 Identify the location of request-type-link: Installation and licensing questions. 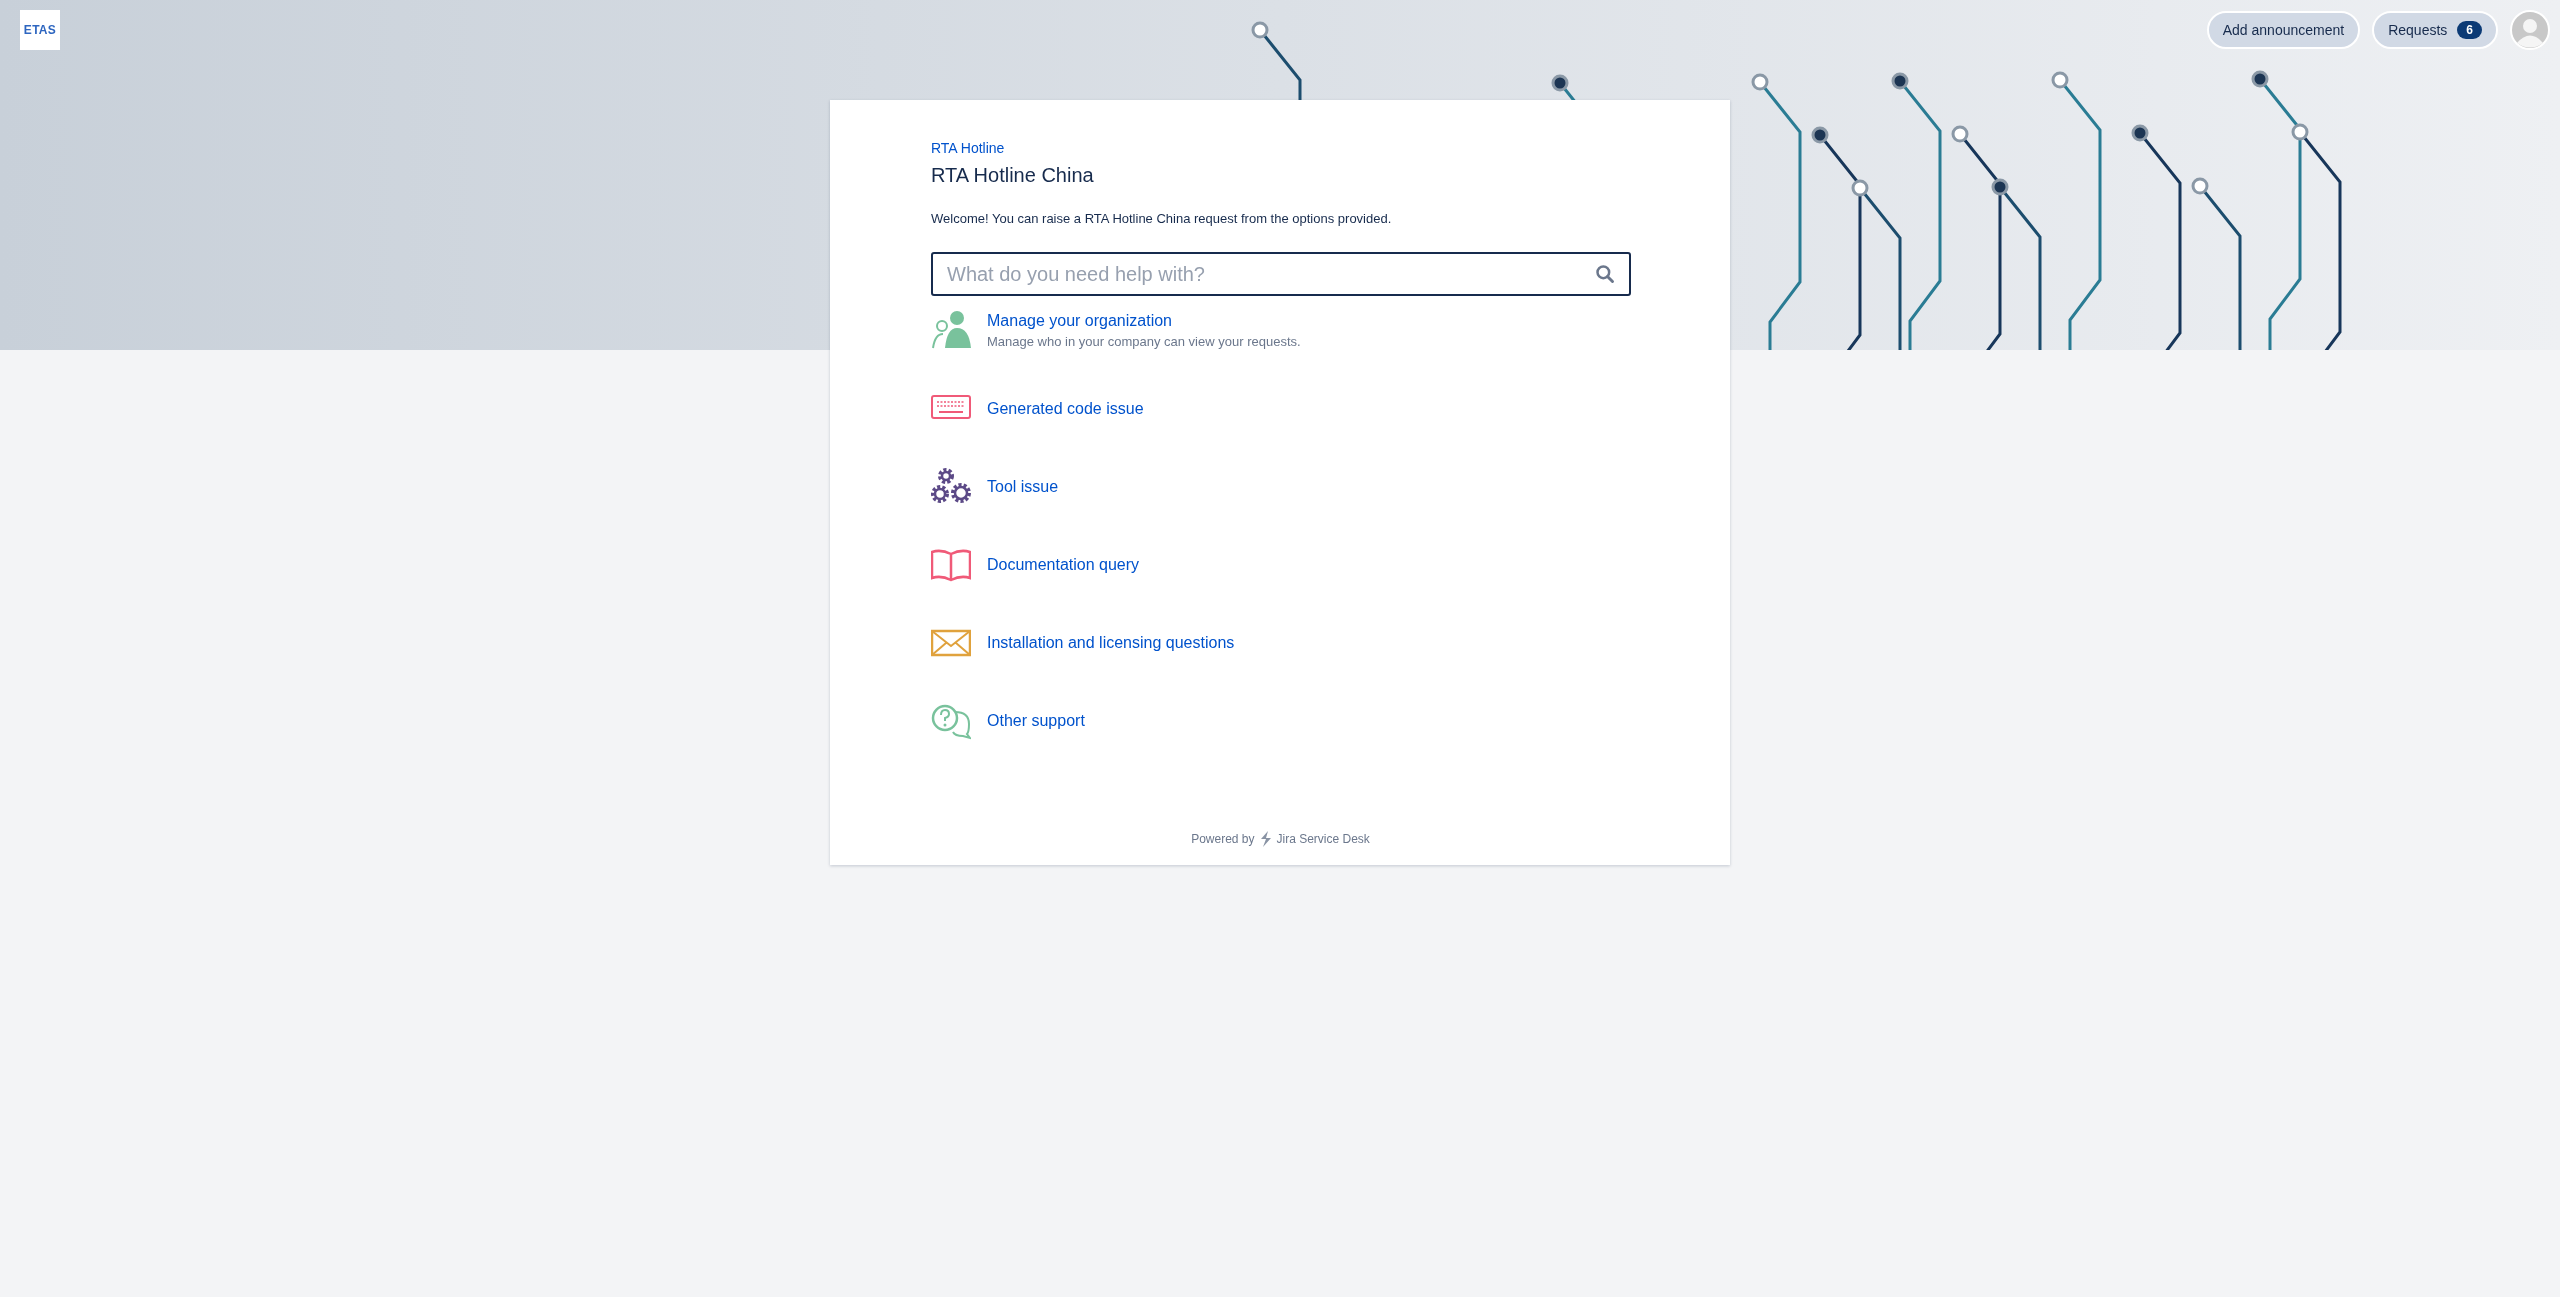
(1111, 643).